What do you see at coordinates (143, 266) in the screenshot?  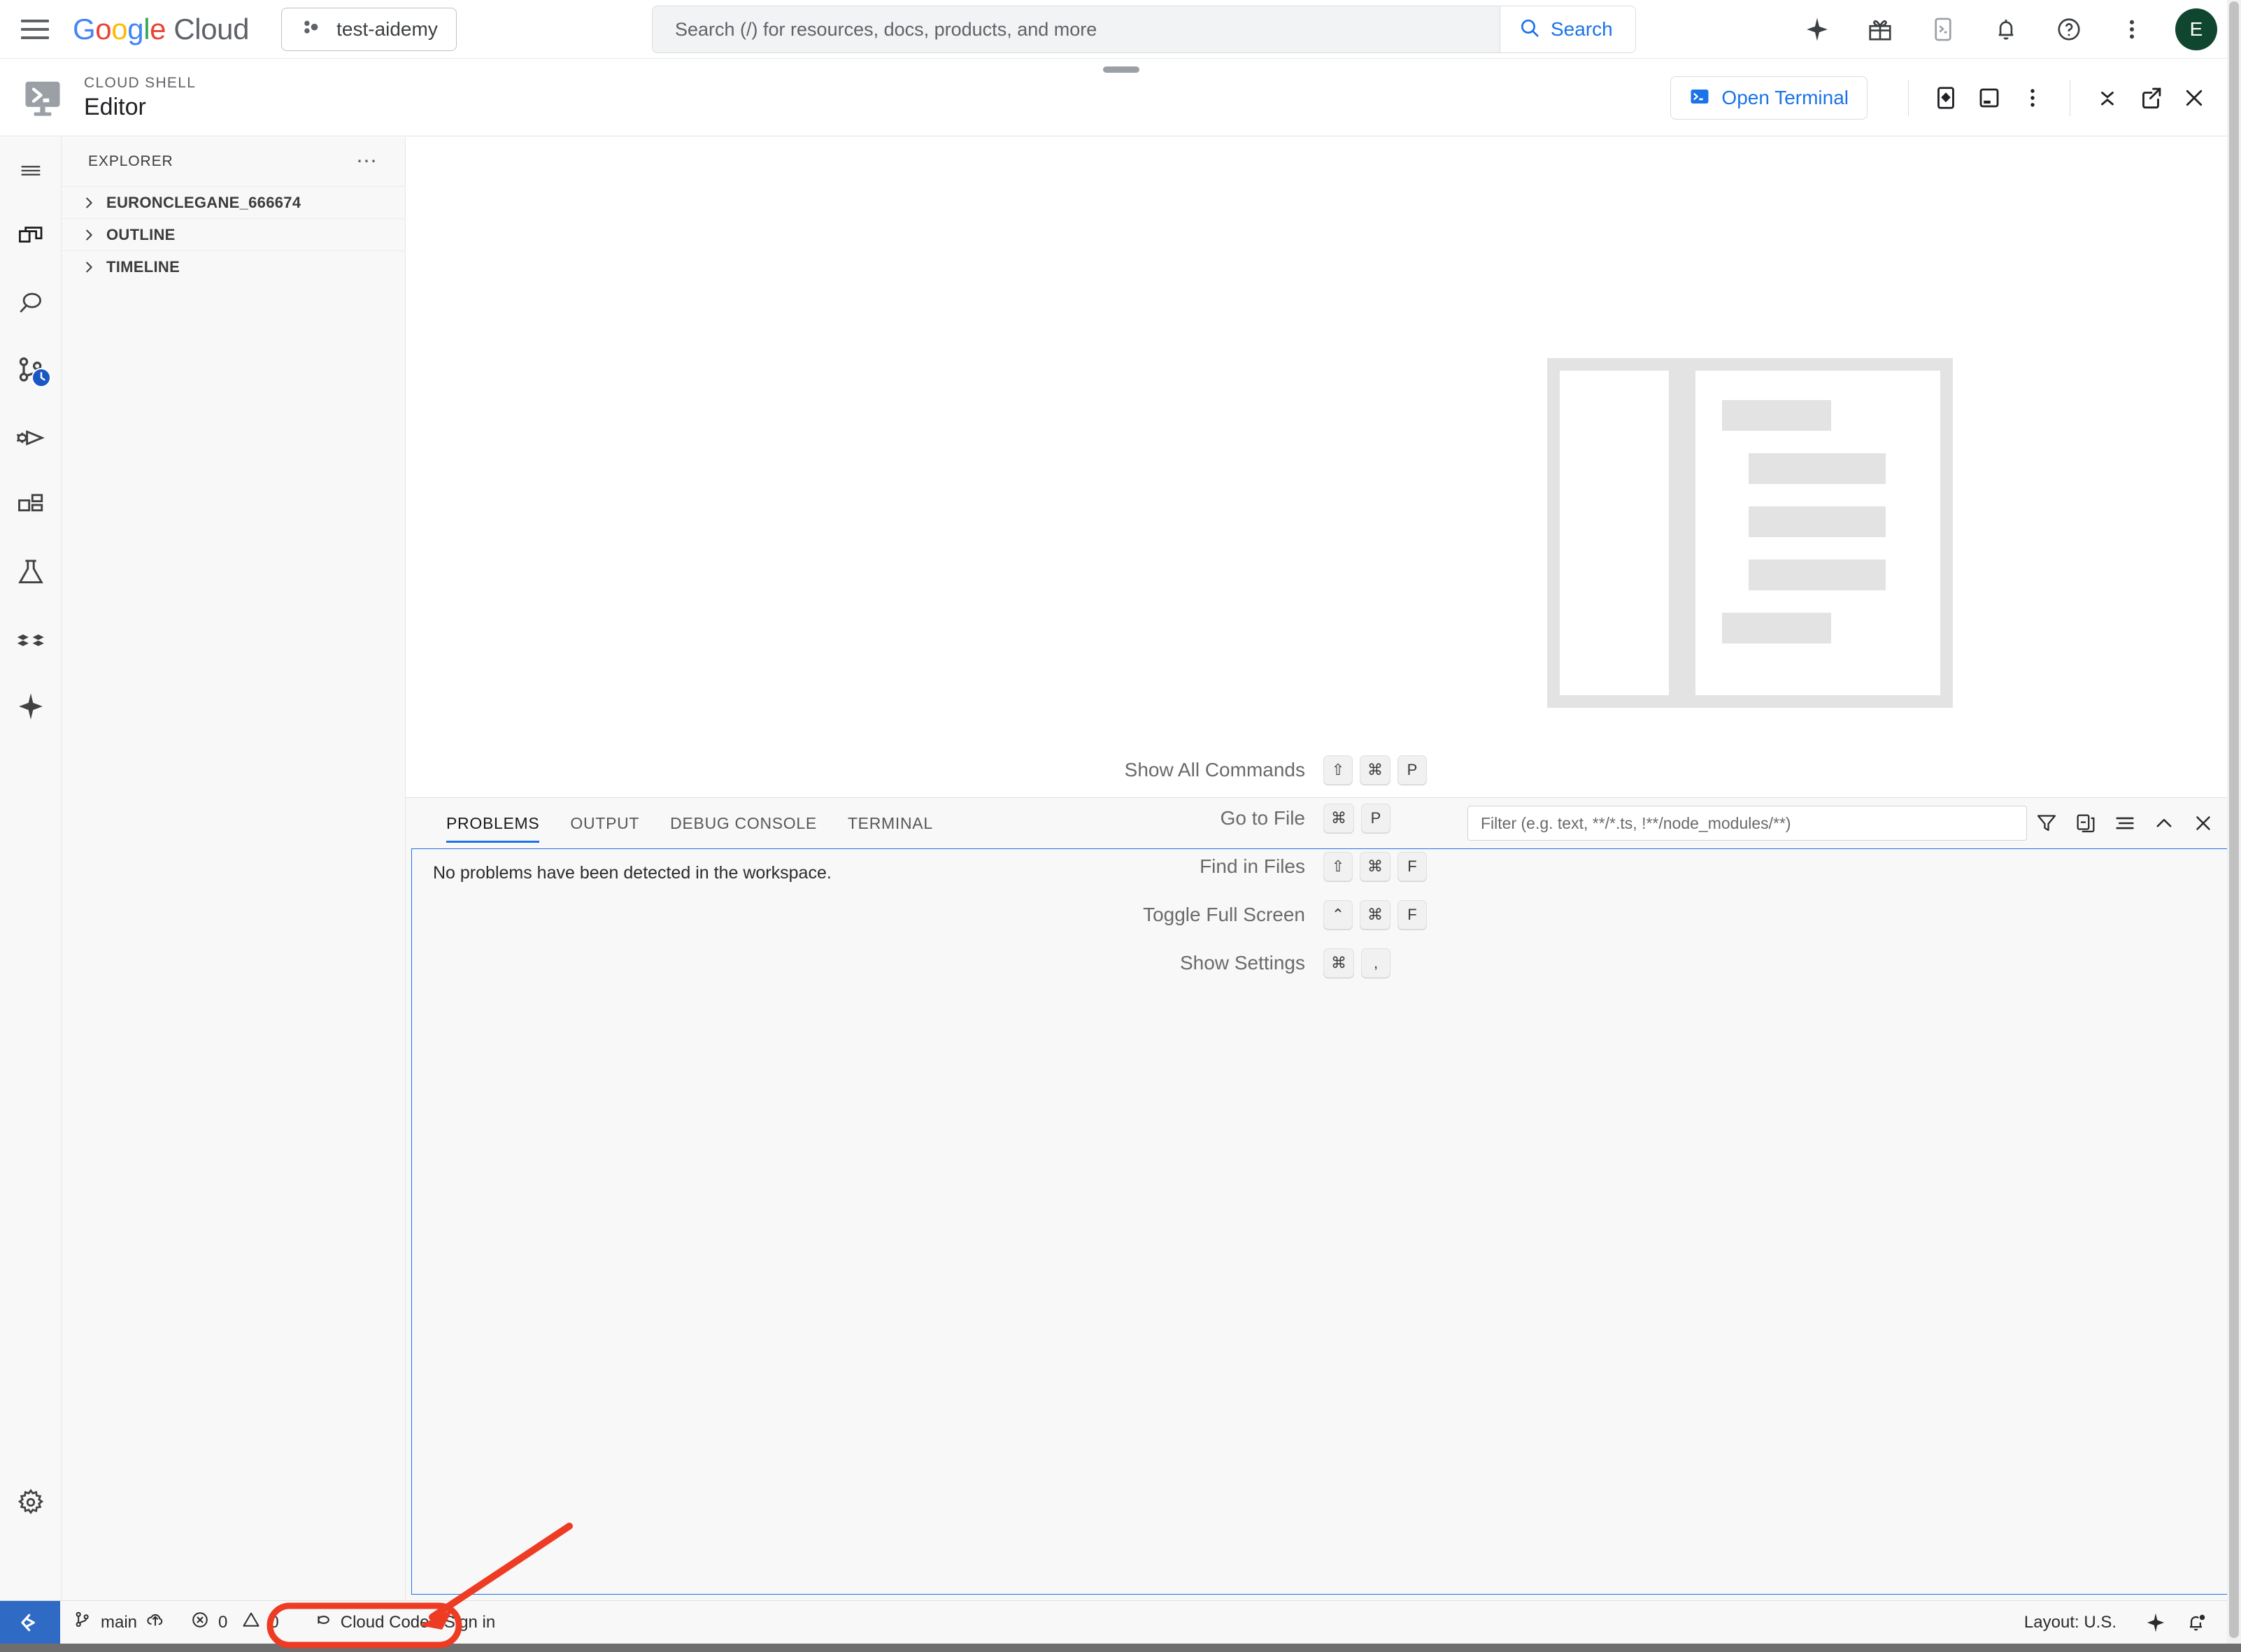 I see `sidebar-item-label: TIMELINE` at bounding box center [143, 266].